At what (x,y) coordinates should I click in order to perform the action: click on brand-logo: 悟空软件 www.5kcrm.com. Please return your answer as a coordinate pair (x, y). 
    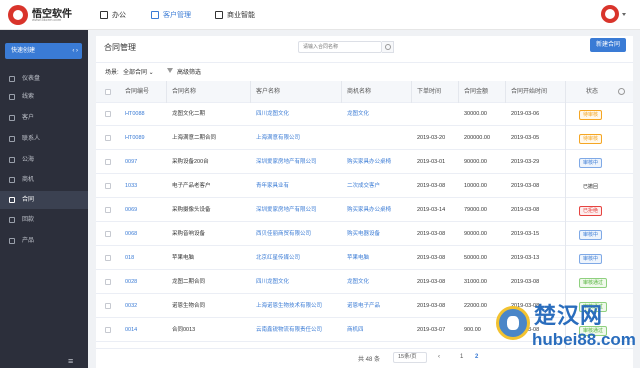
    Looking at the image, I should click on (48, 15).